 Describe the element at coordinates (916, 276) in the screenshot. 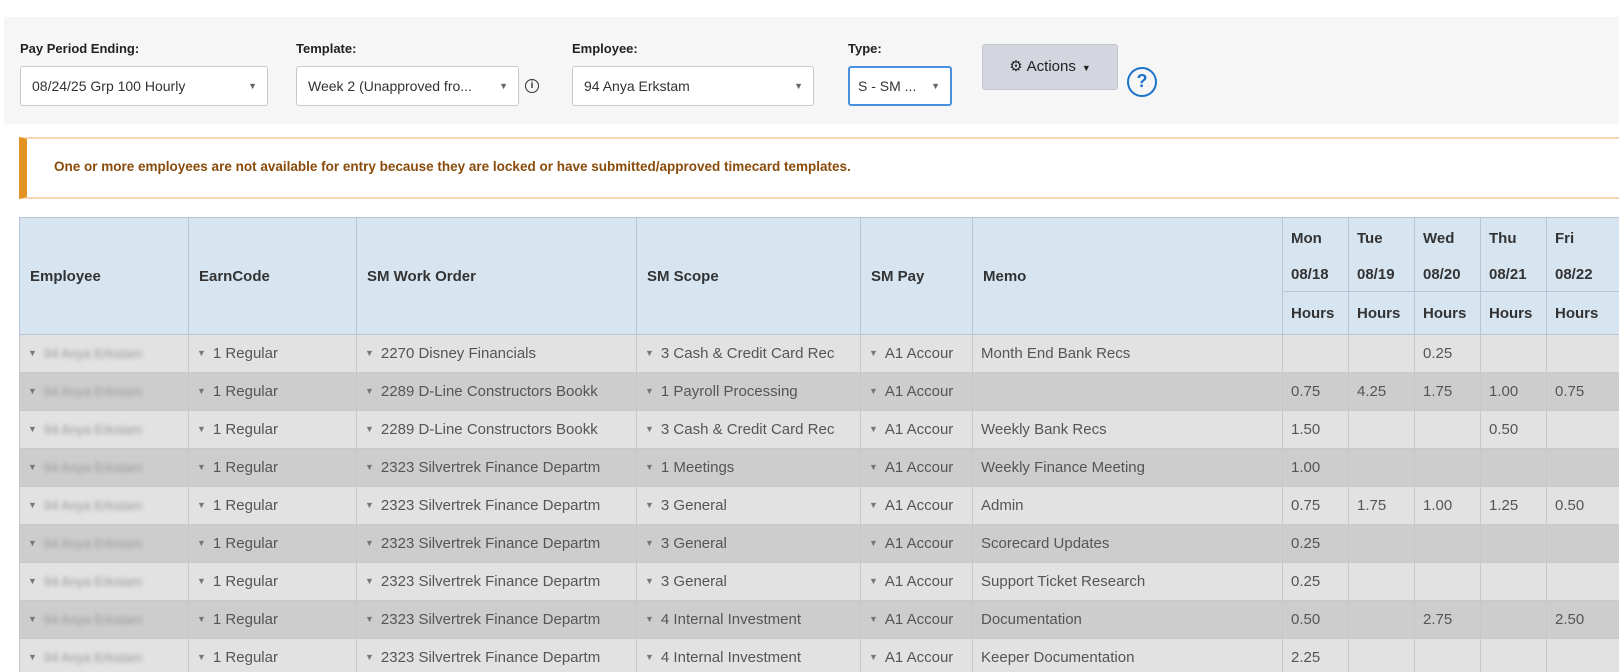

I see `col-header-pay: SM Pay` at that location.